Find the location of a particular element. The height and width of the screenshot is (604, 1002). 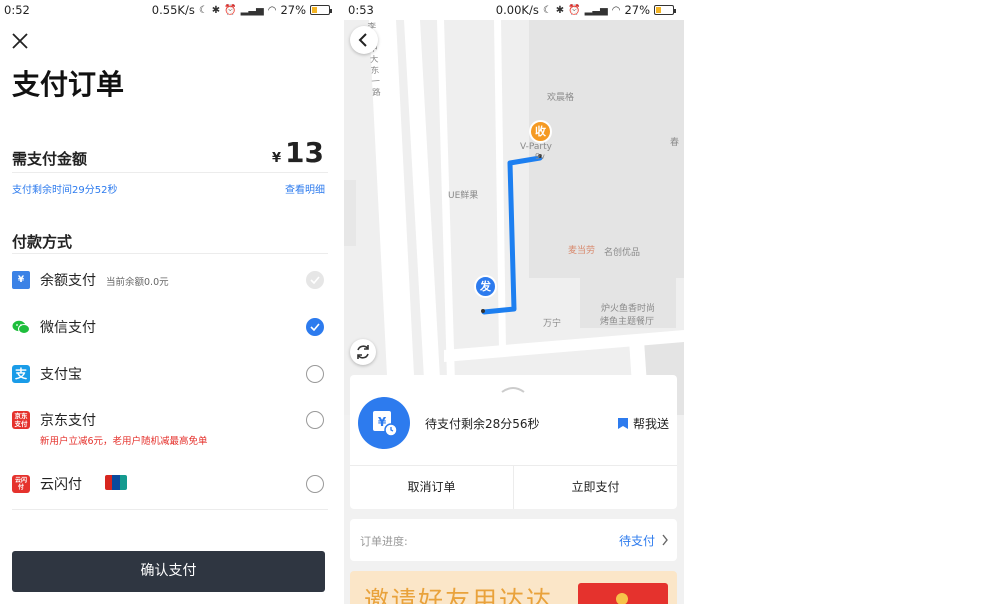

map-place-label: 名创优品 is located at coordinates (622, 253).